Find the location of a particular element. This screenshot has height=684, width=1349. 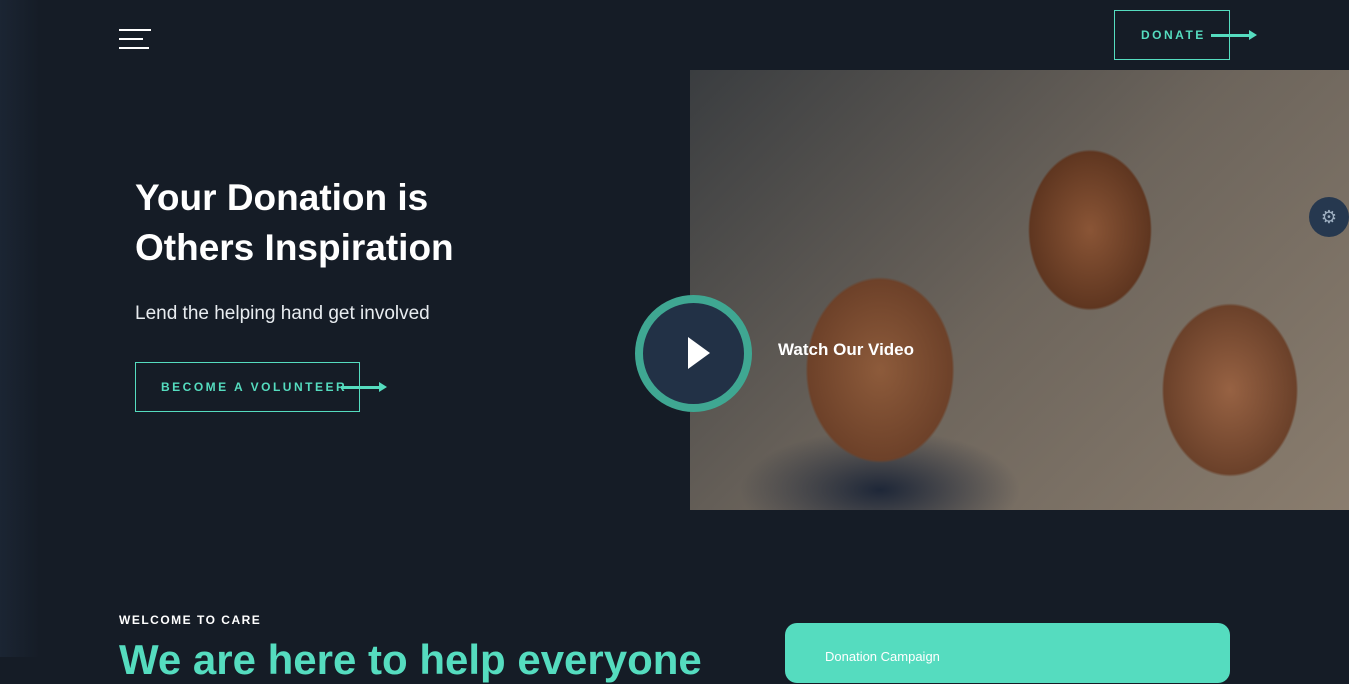

play-video-button is located at coordinates (693, 353).